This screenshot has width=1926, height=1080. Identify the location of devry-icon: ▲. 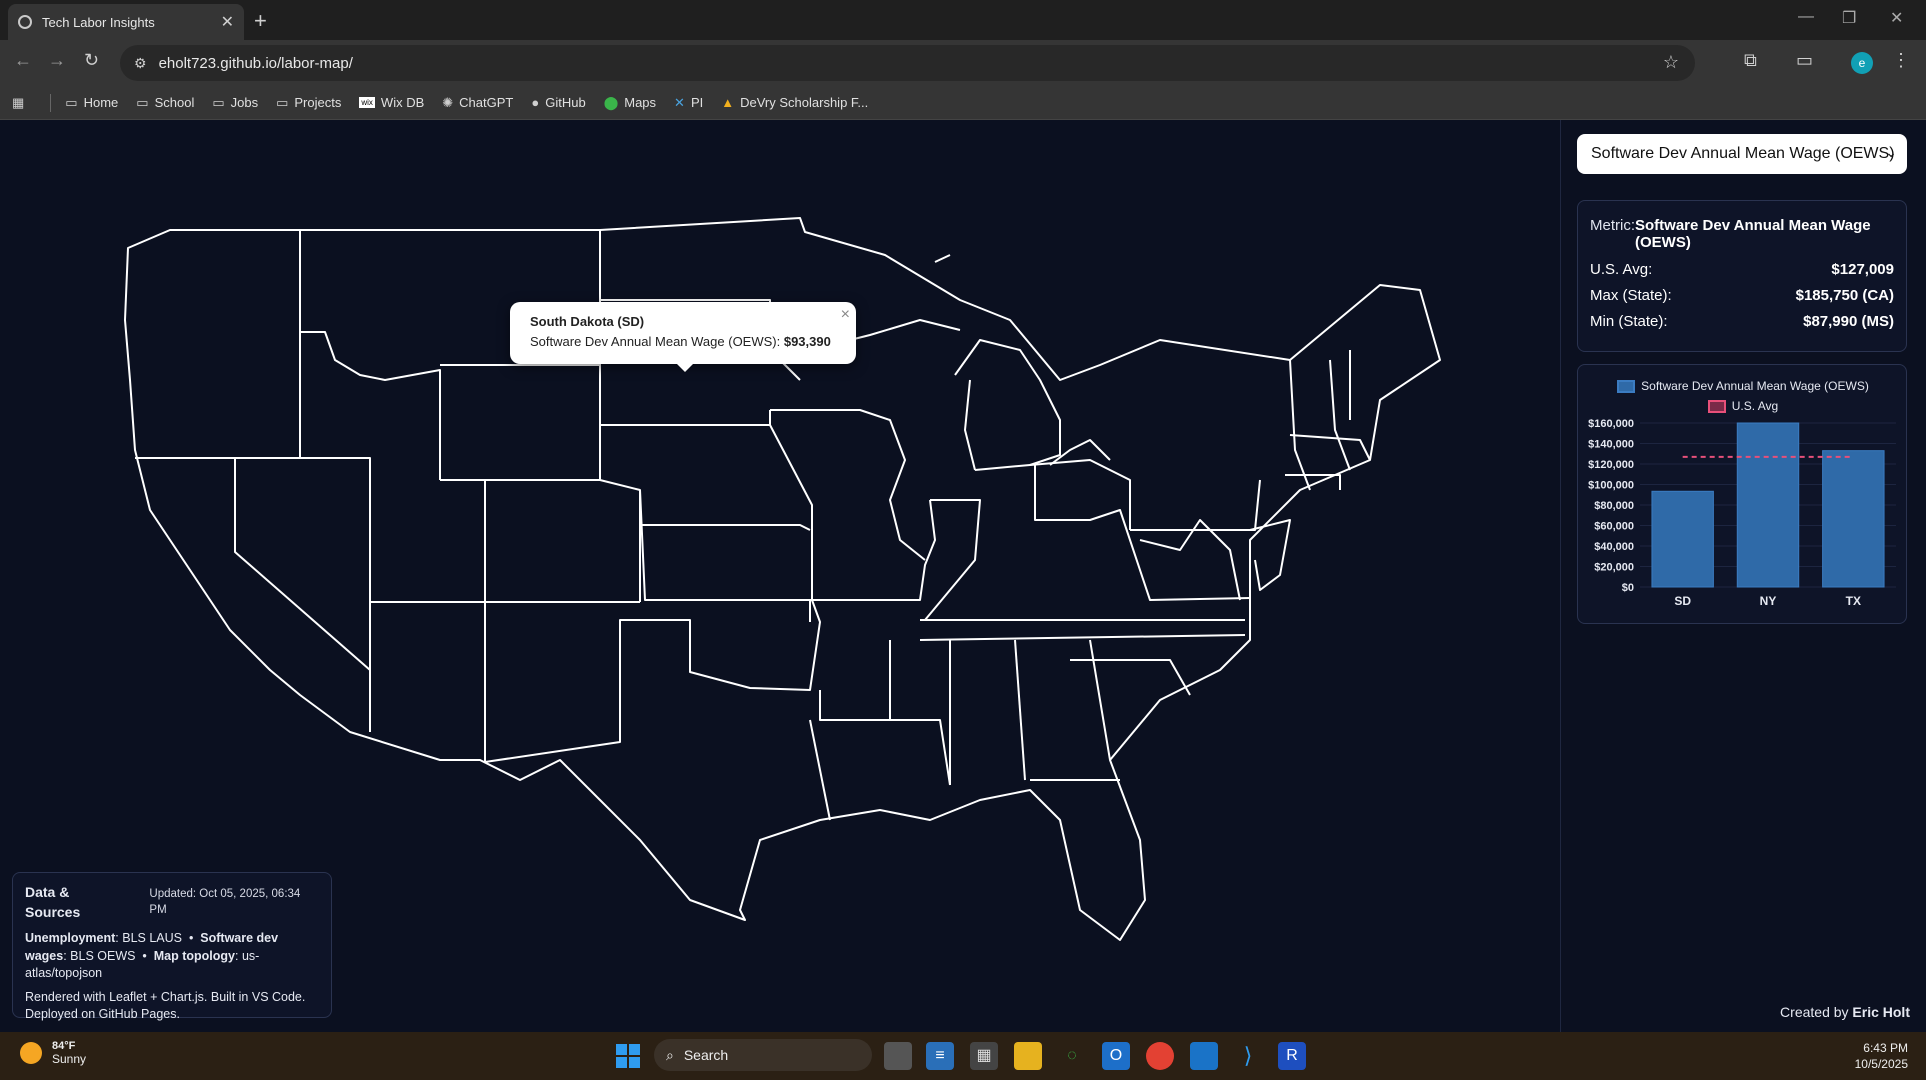
(728, 102).